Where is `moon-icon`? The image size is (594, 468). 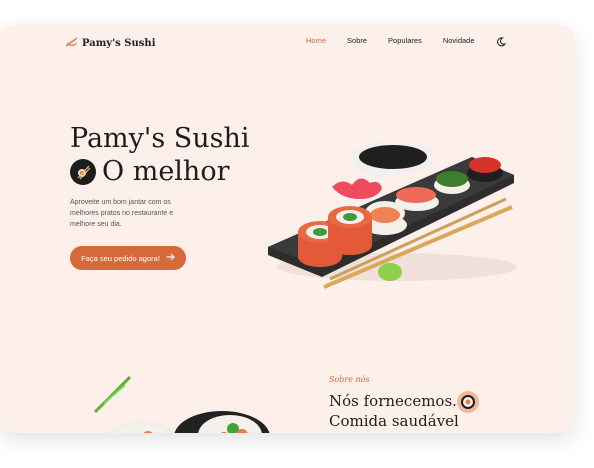
moon-icon is located at coordinates (501, 43).